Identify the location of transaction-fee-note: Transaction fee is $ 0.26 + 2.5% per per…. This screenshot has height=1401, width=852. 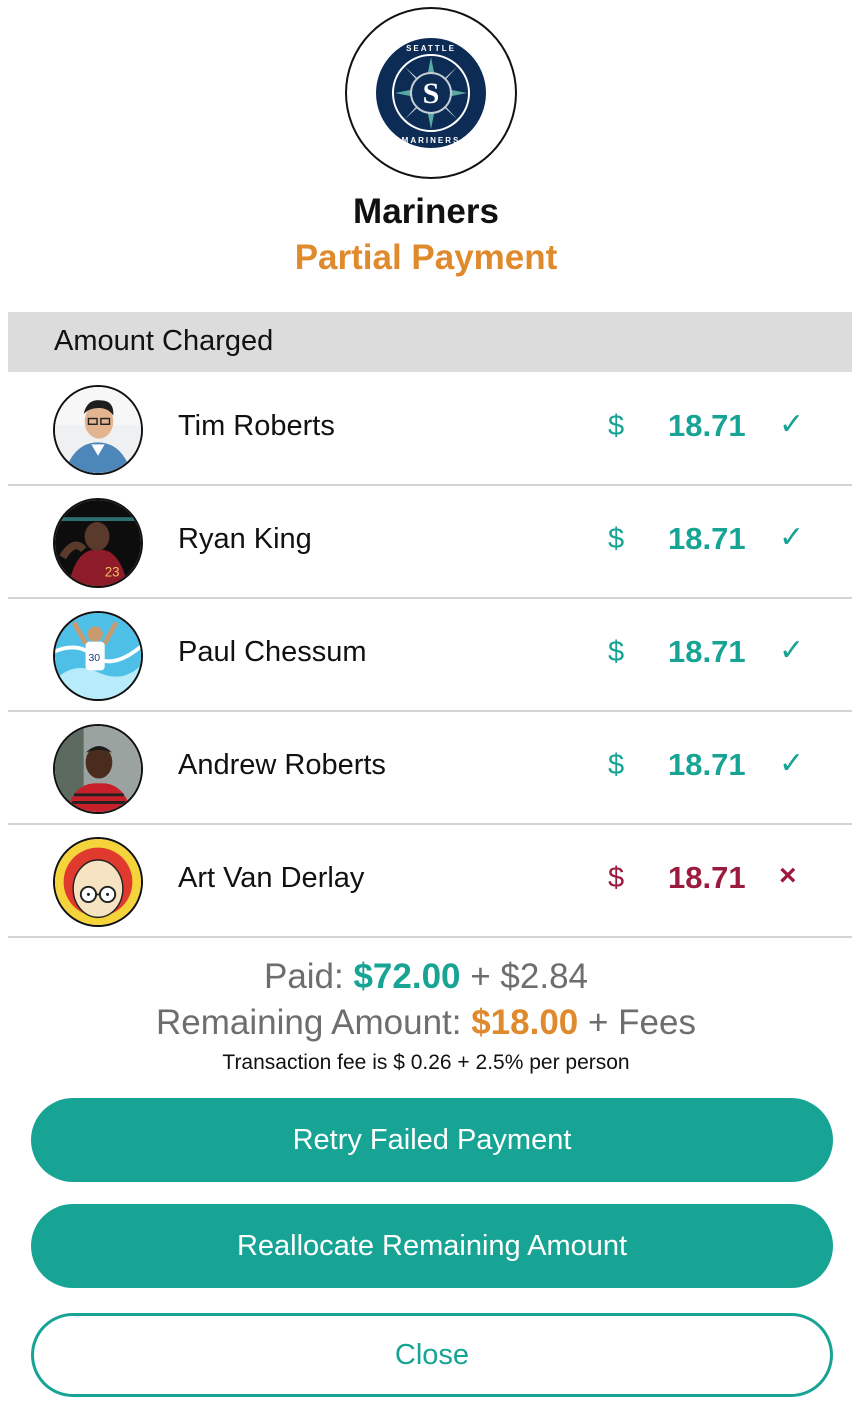
(426, 1062).